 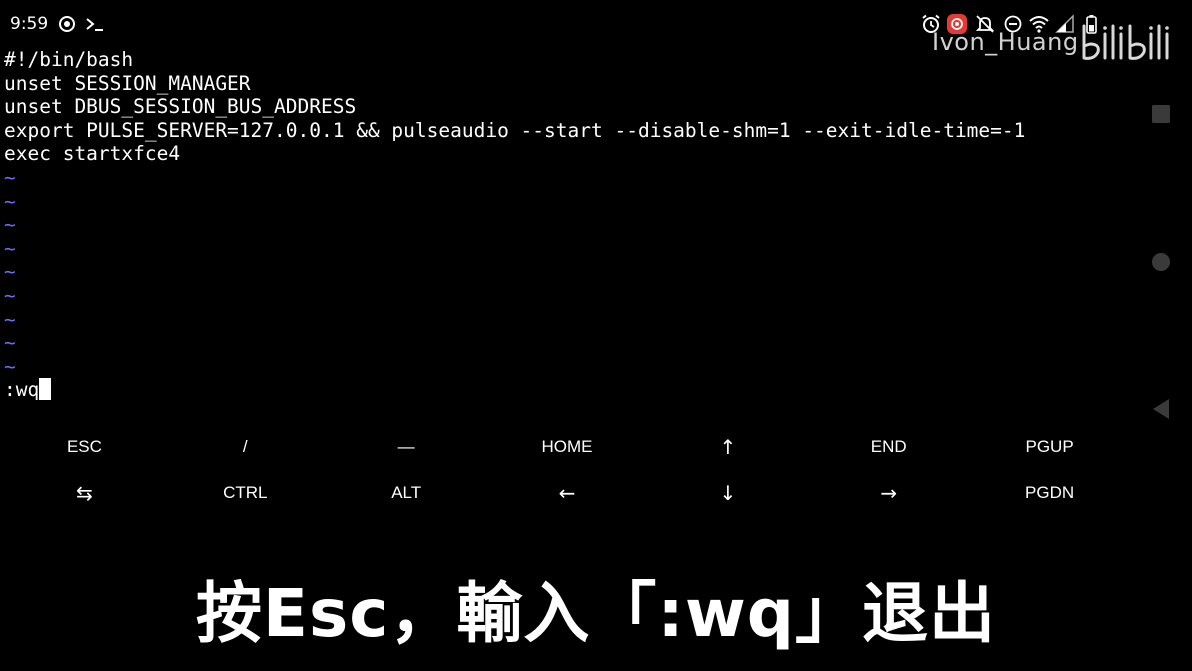 I want to click on recents-square-icon, so click(x=1161, y=114).